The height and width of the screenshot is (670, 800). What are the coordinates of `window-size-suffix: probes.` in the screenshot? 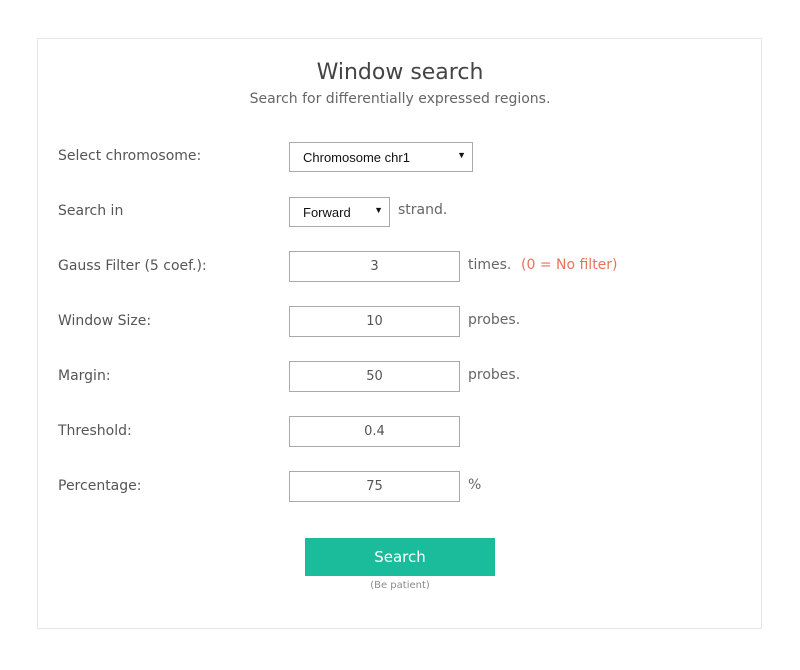 It's located at (494, 320).